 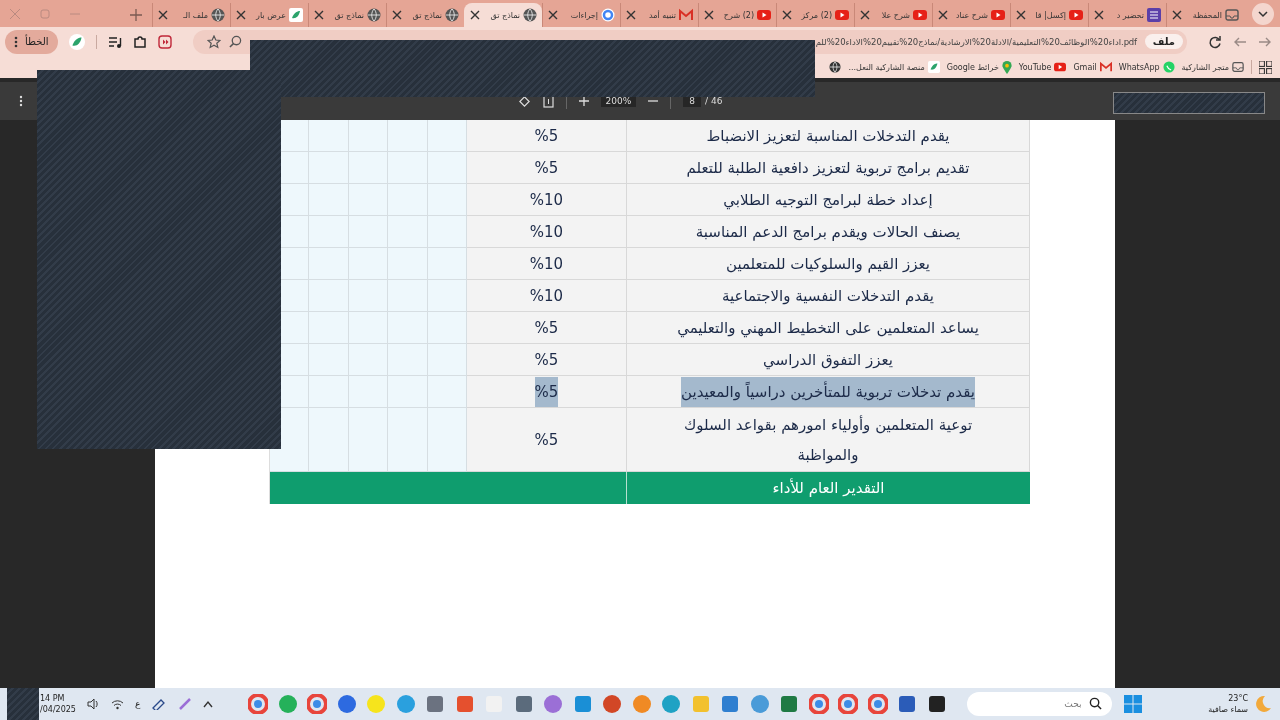 What do you see at coordinates (136, 15) in the screenshot?
I see `new-tab-icon` at bounding box center [136, 15].